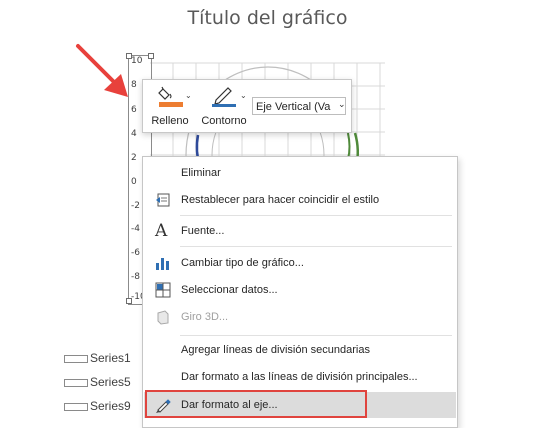 Image resolution: width=535 pixels, height=428 pixels. I want to click on legend-item: Series1, so click(97, 358).